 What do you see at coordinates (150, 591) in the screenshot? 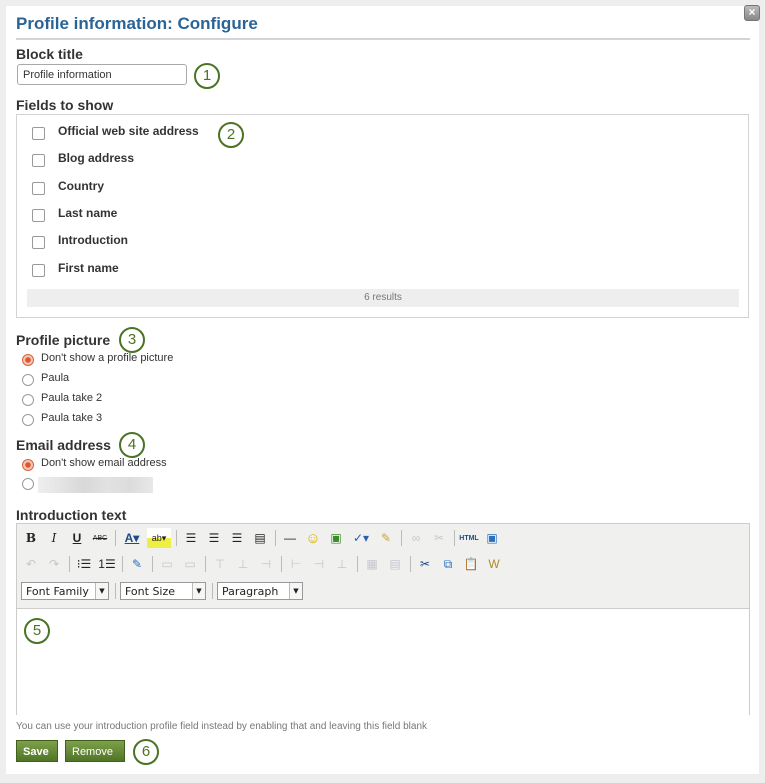
I see `font-size-value: Font Size` at bounding box center [150, 591].